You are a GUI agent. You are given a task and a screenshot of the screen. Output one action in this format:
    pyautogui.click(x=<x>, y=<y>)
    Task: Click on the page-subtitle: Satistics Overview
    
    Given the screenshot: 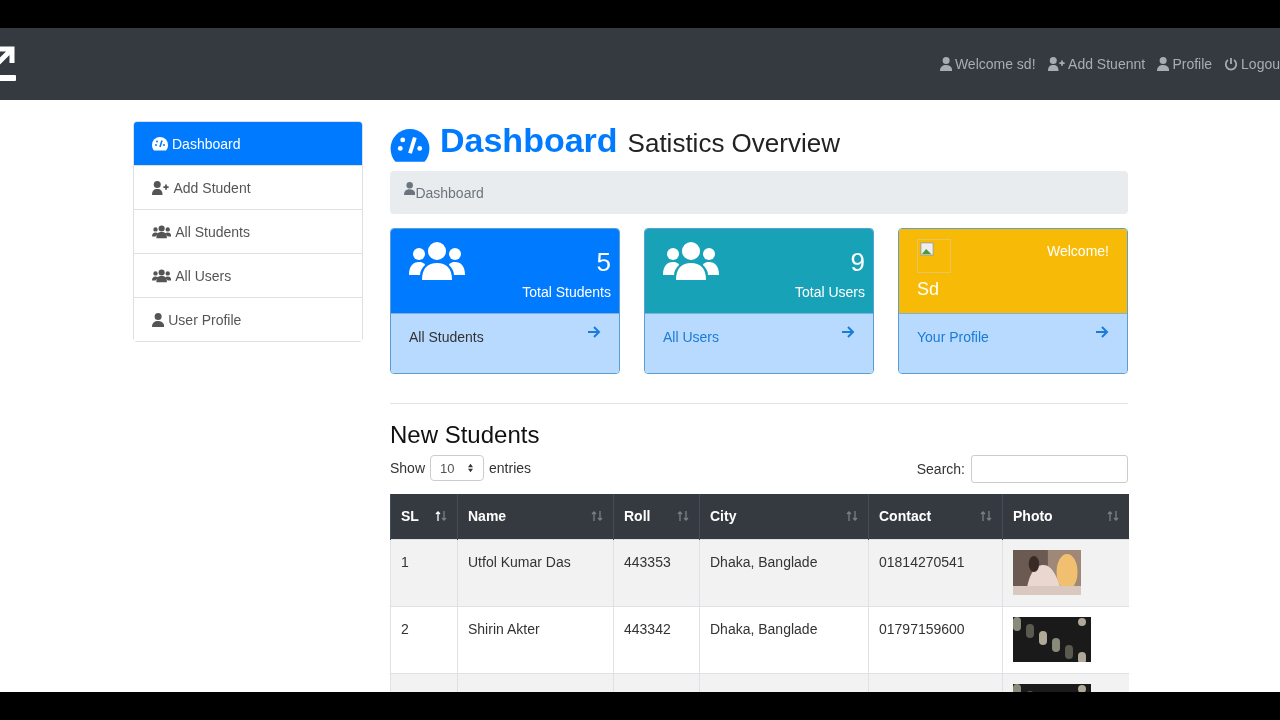 What is the action you would take?
    pyautogui.click(x=733, y=143)
    